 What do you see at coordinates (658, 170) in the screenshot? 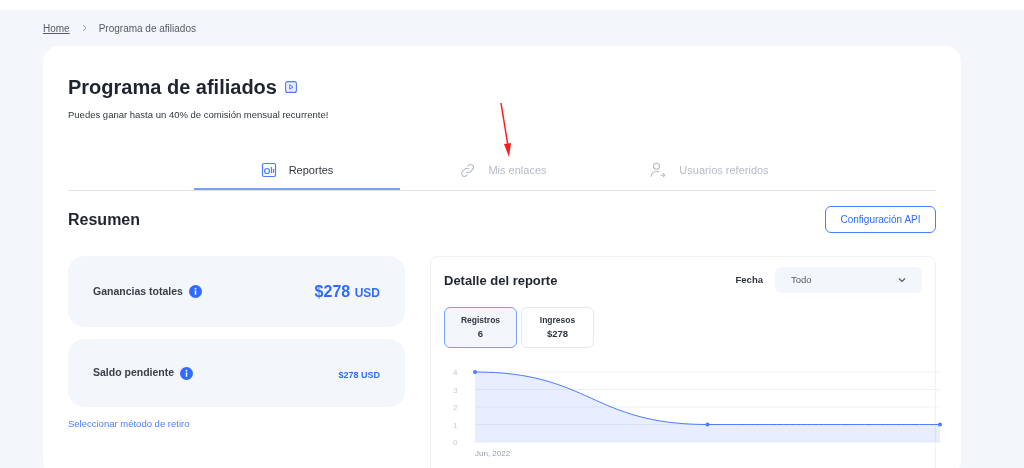
I see `user-icon` at bounding box center [658, 170].